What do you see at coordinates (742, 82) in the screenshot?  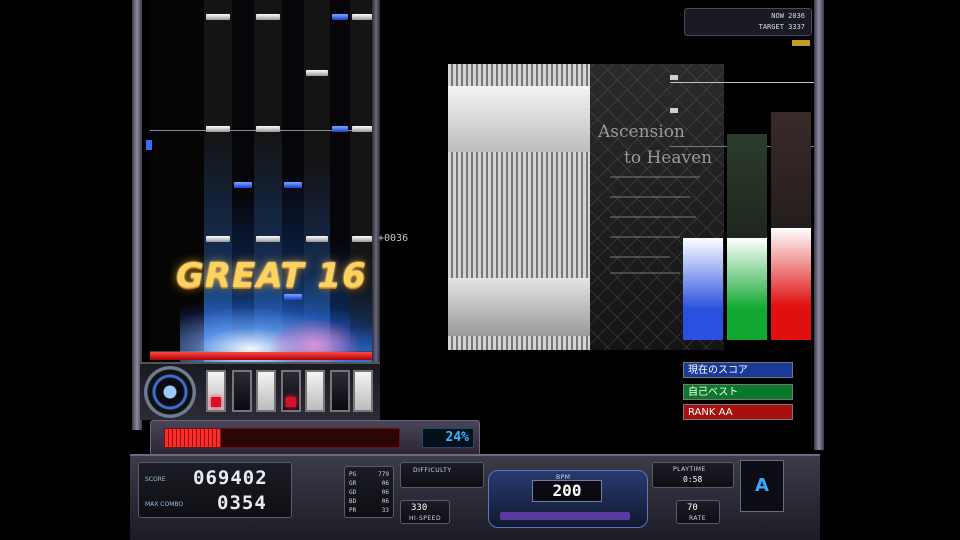 I see `graph-gridline` at bounding box center [742, 82].